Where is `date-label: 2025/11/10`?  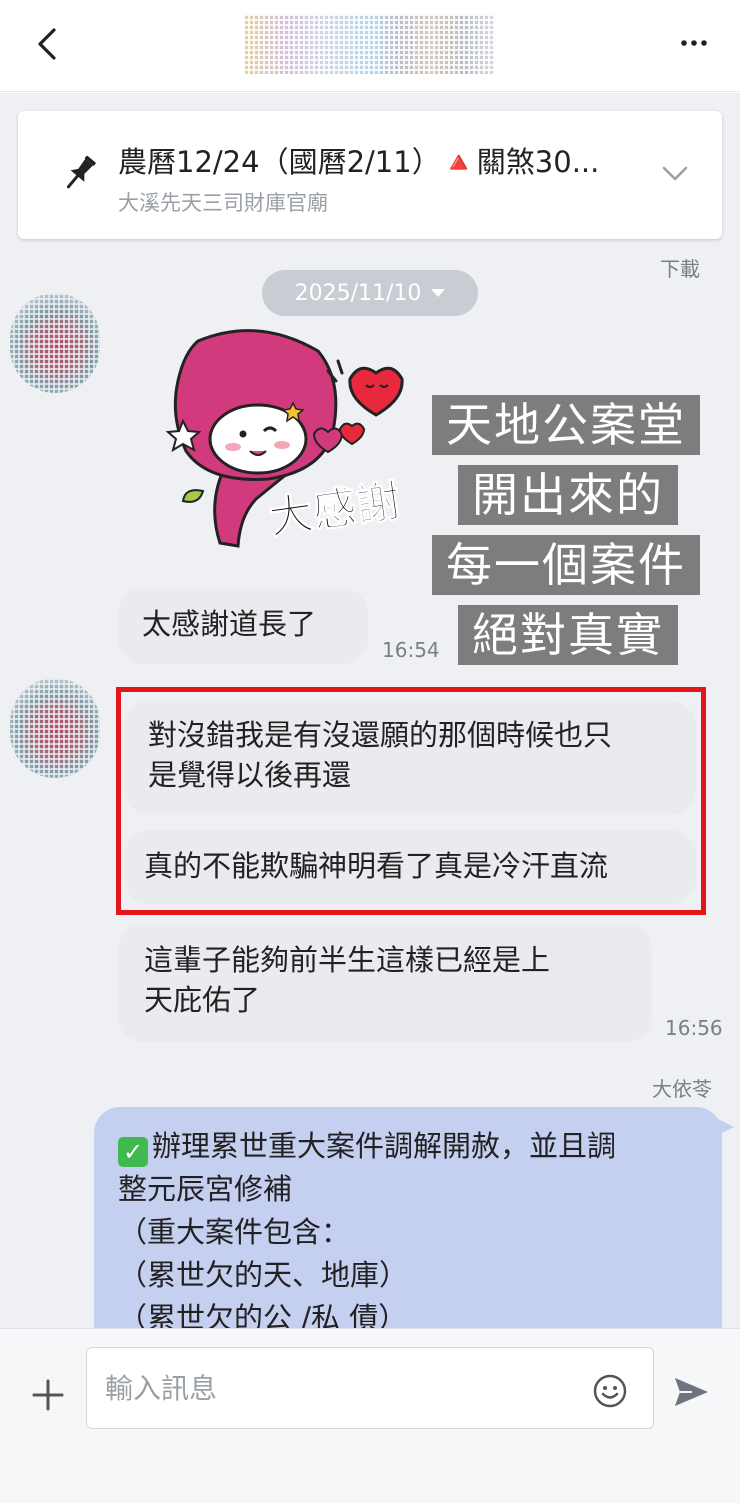 date-label: 2025/11/10 is located at coordinates (358, 293).